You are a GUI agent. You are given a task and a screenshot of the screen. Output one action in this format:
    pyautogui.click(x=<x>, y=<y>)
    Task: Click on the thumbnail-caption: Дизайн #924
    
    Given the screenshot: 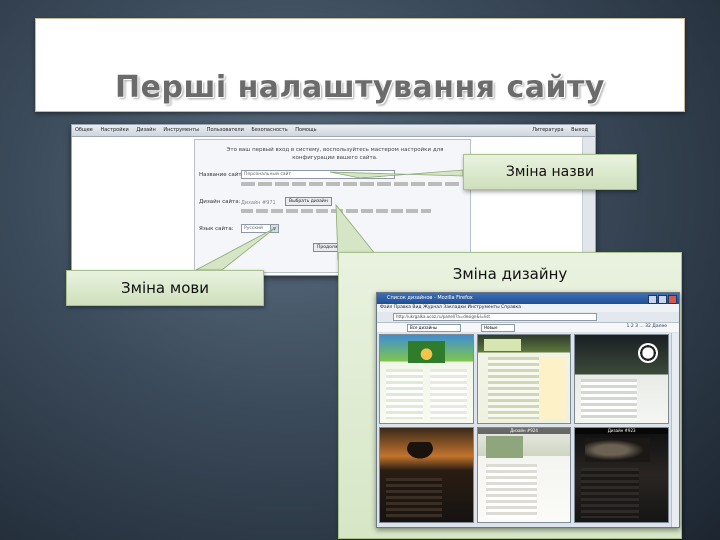 What is the action you would take?
    pyautogui.click(x=524, y=431)
    